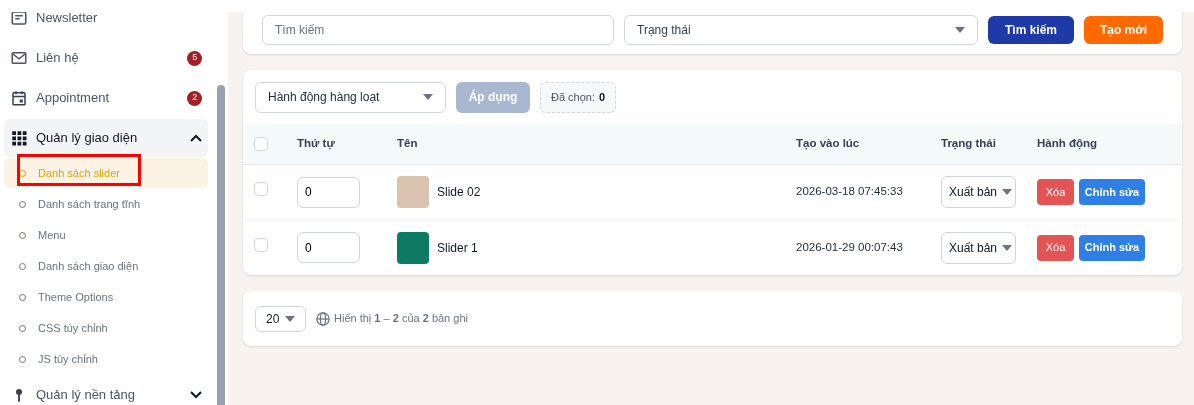 This screenshot has height=405, width=1194. What do you see at coordinates (1031, 30) in the screenshot?
I see `search-button: Tìm kiếm` at bounding box center [1031, 30].